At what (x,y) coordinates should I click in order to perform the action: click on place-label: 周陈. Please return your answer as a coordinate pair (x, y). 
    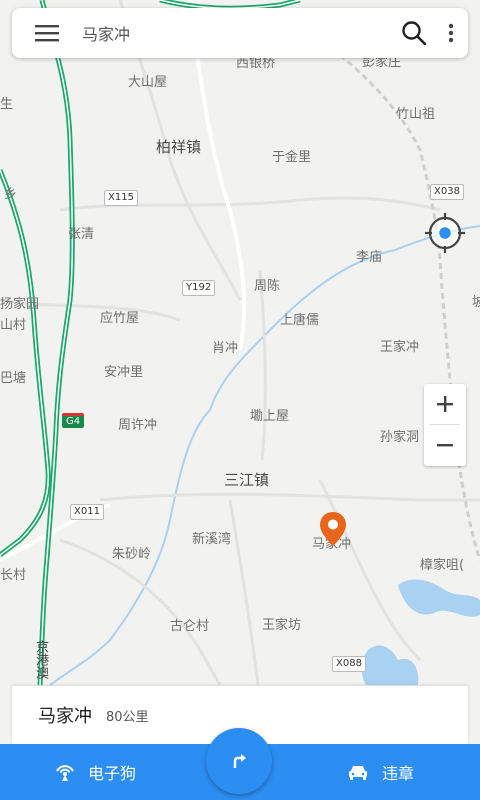
    Looking at the image, I should click on (267, 286).